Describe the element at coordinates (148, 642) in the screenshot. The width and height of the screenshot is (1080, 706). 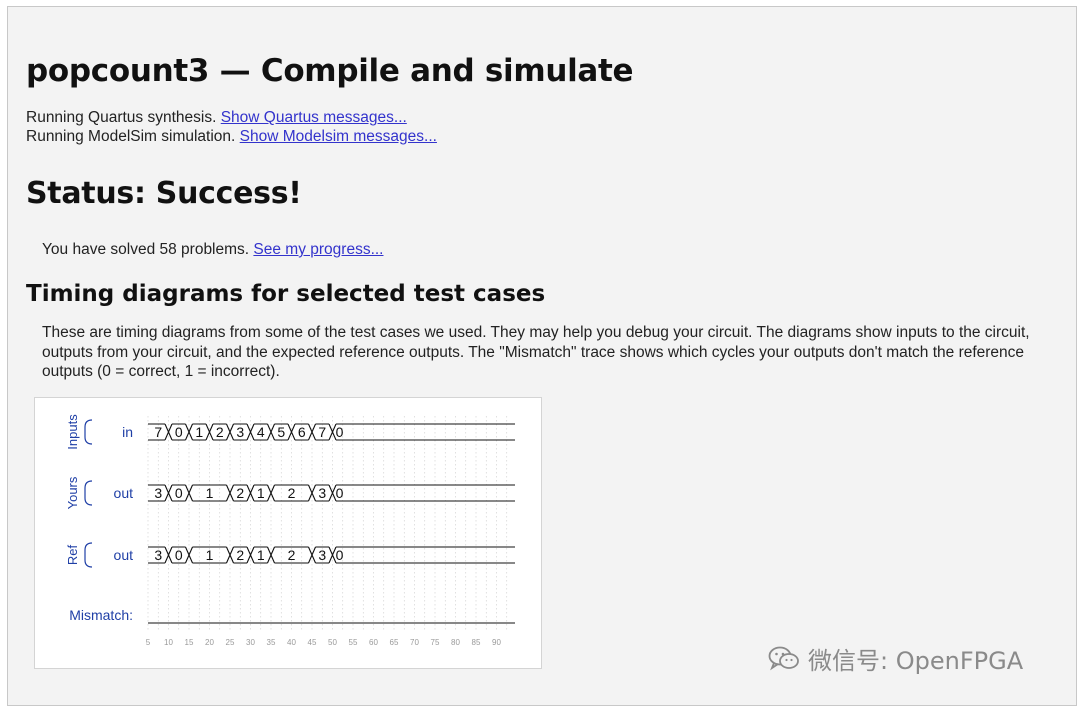
I see `time-tick-label: 5` at that location.